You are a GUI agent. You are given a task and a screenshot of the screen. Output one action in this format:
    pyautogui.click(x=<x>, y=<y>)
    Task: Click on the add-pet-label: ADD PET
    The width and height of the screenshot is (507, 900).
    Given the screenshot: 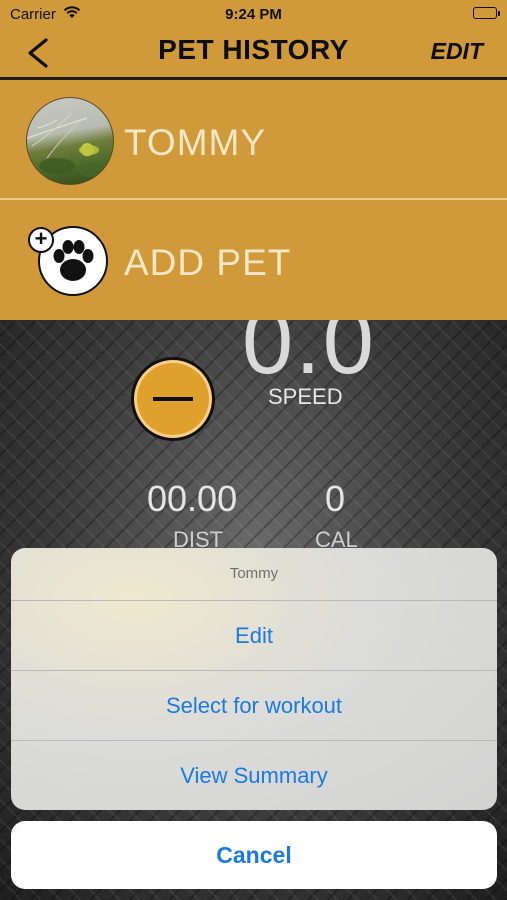 What is the action you would take?
    pyautogui.click(x=208, y=262)
    